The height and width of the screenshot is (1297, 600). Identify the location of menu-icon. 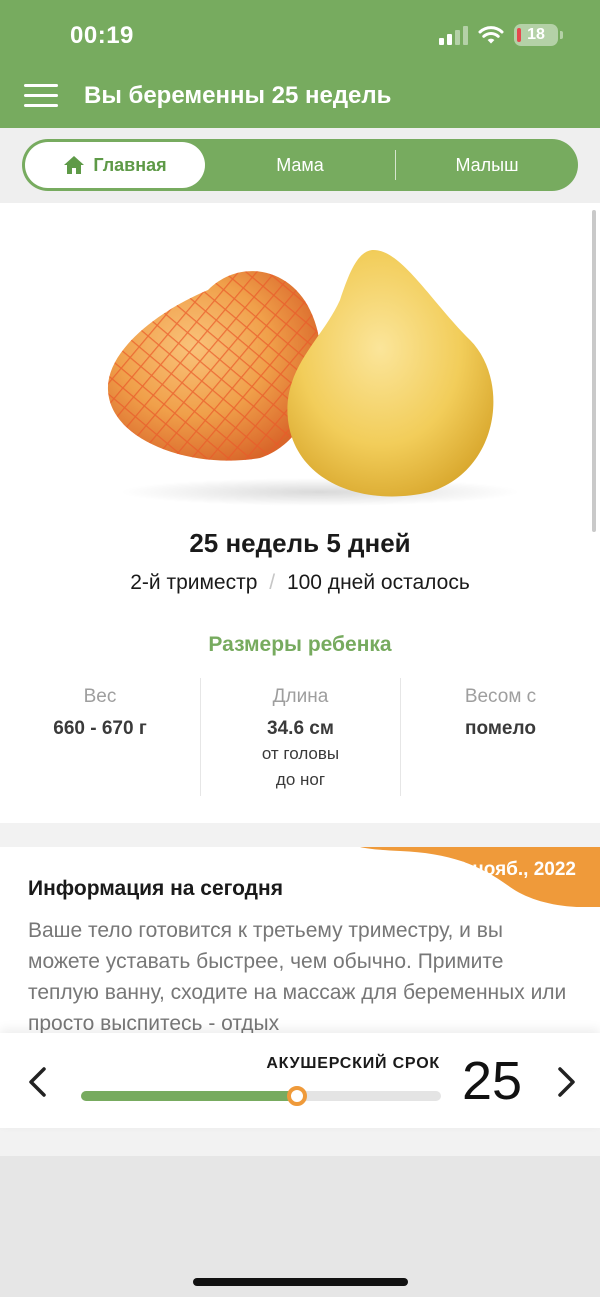
(42, 96).